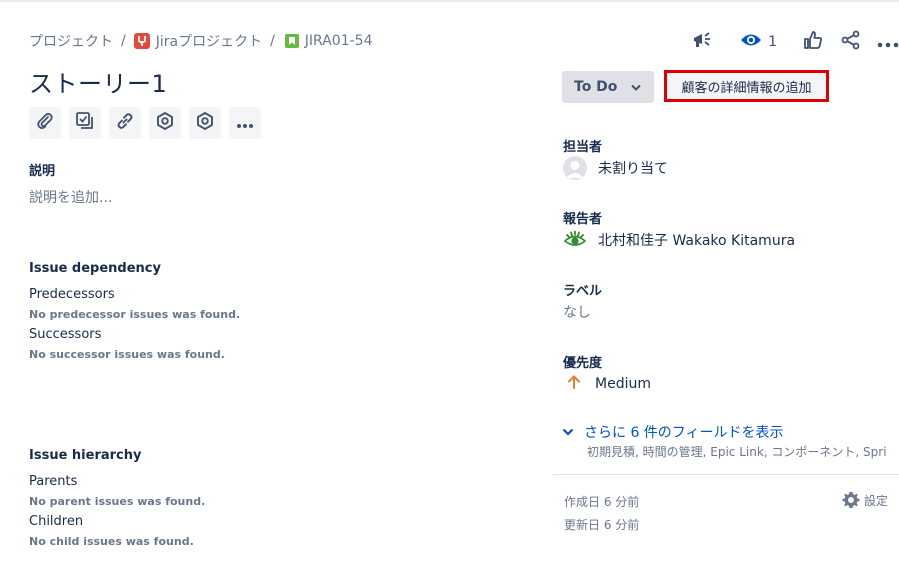  What do you see at coordinates (95, 268) in the screenshot?
I see `dependency-title: Issue dependency` at bounding box center [95, 268].